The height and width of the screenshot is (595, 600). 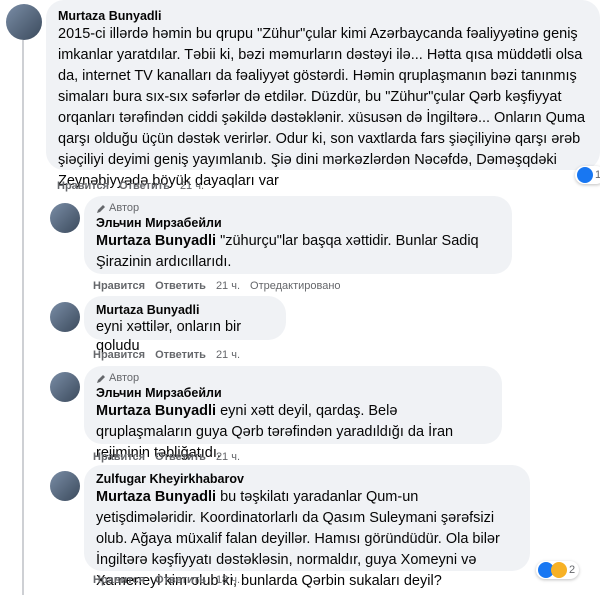 I want to click on edited-label: Отредактировано, so click(x=295, y=286).